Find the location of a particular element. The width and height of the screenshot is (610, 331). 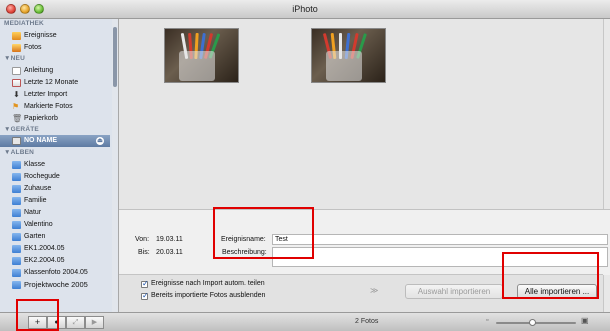

sidebar-item-label: EK1.2004.05 is located at coordinates (44, 248).